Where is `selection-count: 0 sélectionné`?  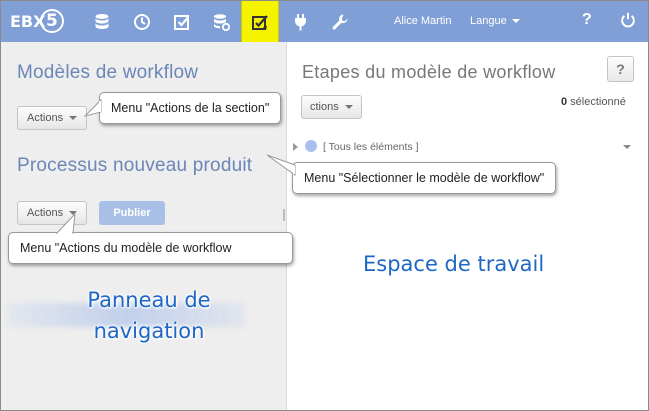
selection-count: 0 sélectionné is located at coordinates (593, 102).